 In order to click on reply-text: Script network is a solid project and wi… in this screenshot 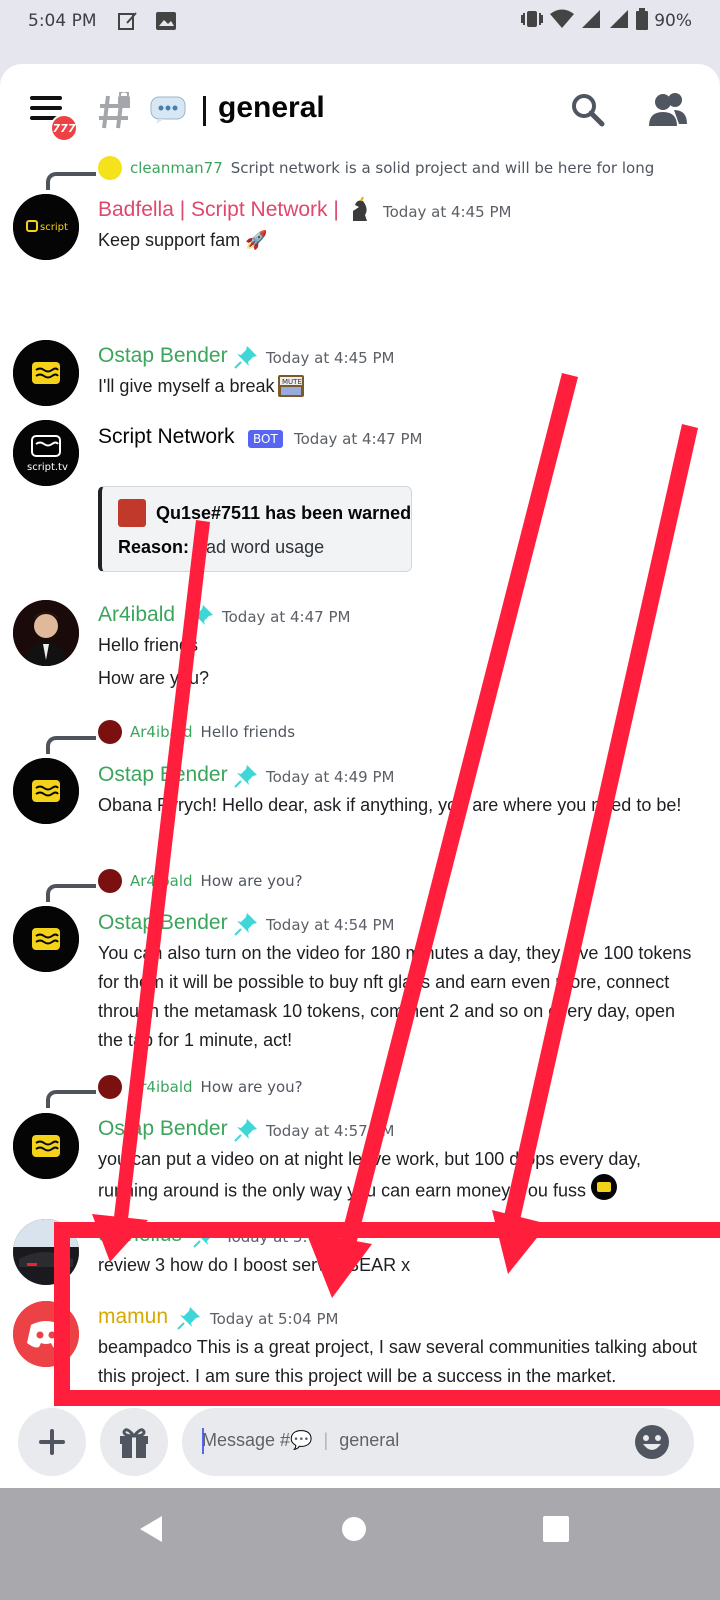, I will do `click(442, 168)`.